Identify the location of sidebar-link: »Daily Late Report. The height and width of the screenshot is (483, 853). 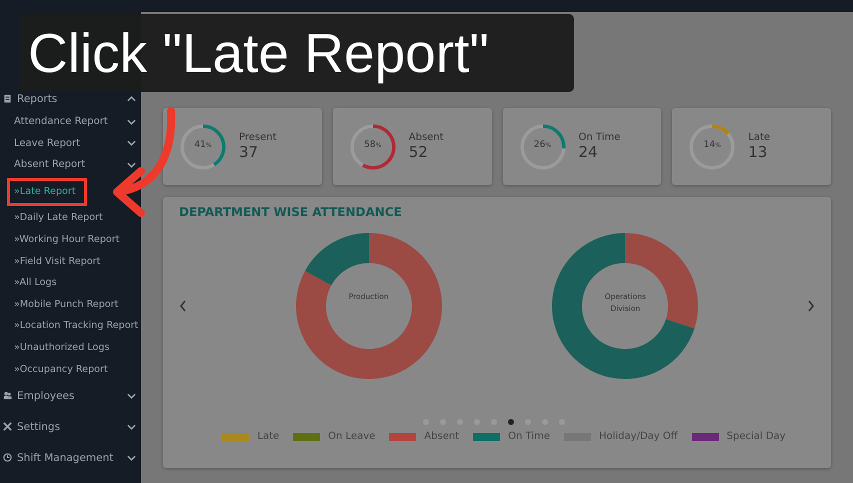
(70, 218).